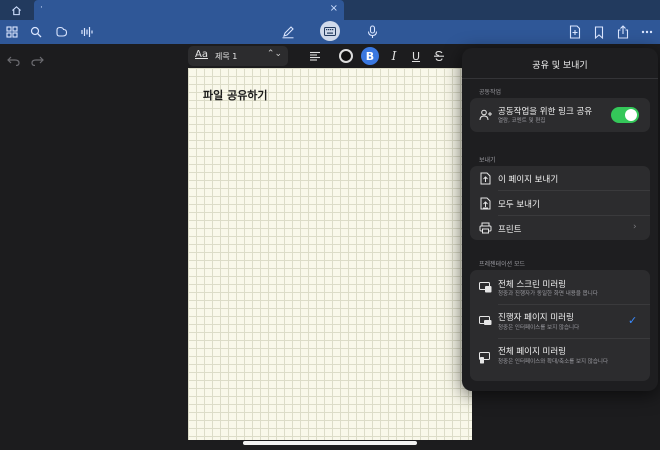 The width and height of the screenshot is (660, 450). What do you see at coordinates (522, 121) in the screenshot?
I see `collab-link-sub: 열람, 코멘트 및 편집` at bounding box center [522, 121].